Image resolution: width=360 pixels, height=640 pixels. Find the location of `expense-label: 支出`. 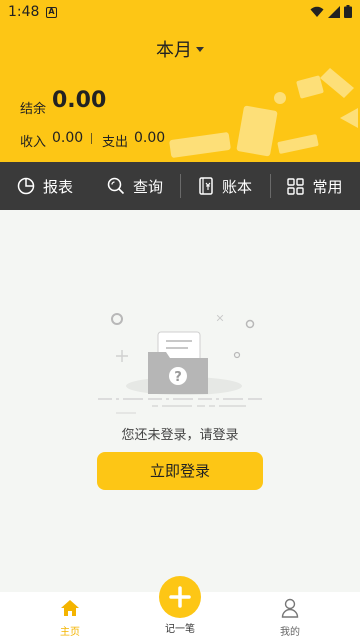

expense-label: 支出 is located at coordinates (115, 142).